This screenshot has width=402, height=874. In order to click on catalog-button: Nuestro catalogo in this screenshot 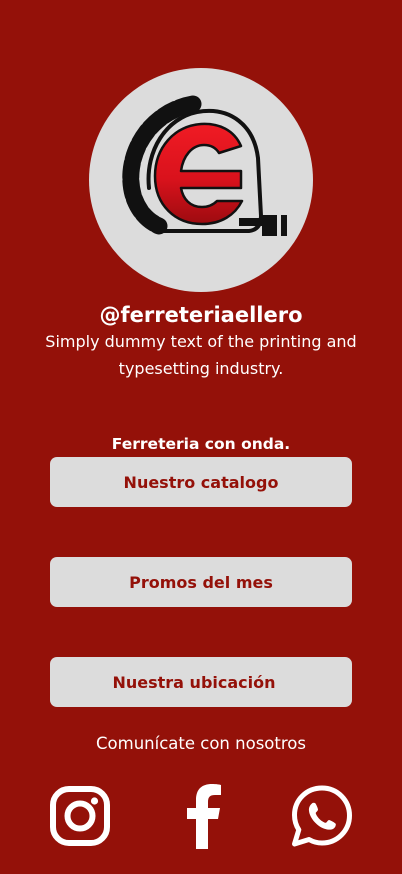, I will do `click(201, 482)`.